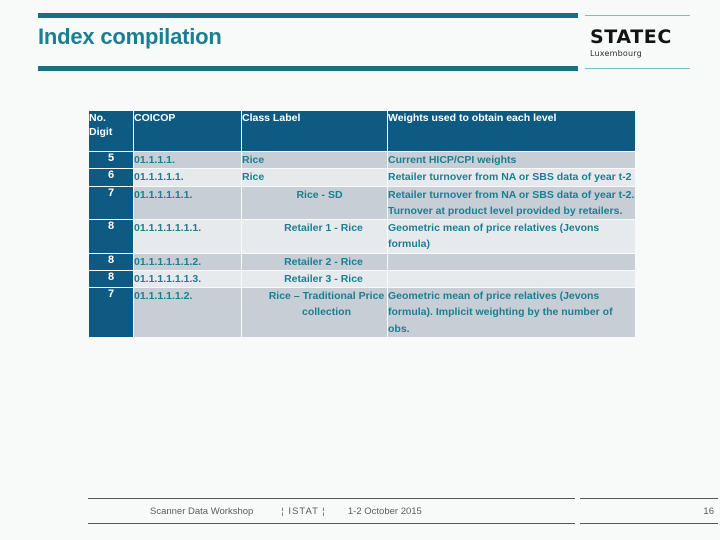 This screenshot has height=540, width=720. What do you see at coordinates (314, 261) in the screenshot?
I see `cell-class-label: Retailer 2 - Rice` at bounding box center [314, 261].